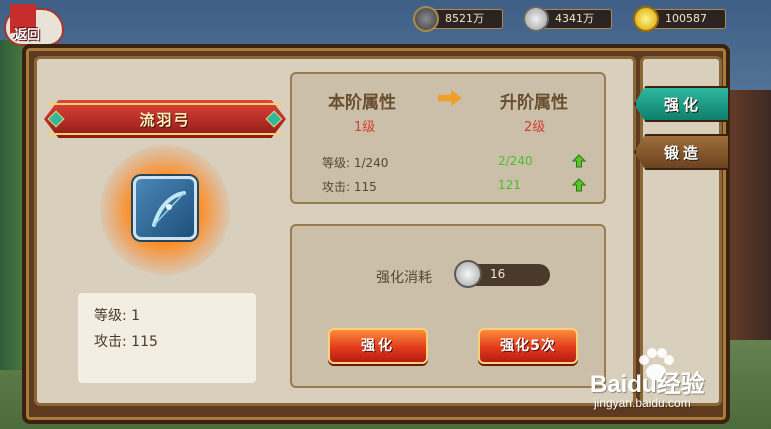 Image resolution: width=771 pixels, height=429 pixels. What do you see at coordinates (126, 342) in the screenshot?
I see `item-attack: 攻击: 115` at bounding box center [126, 342].